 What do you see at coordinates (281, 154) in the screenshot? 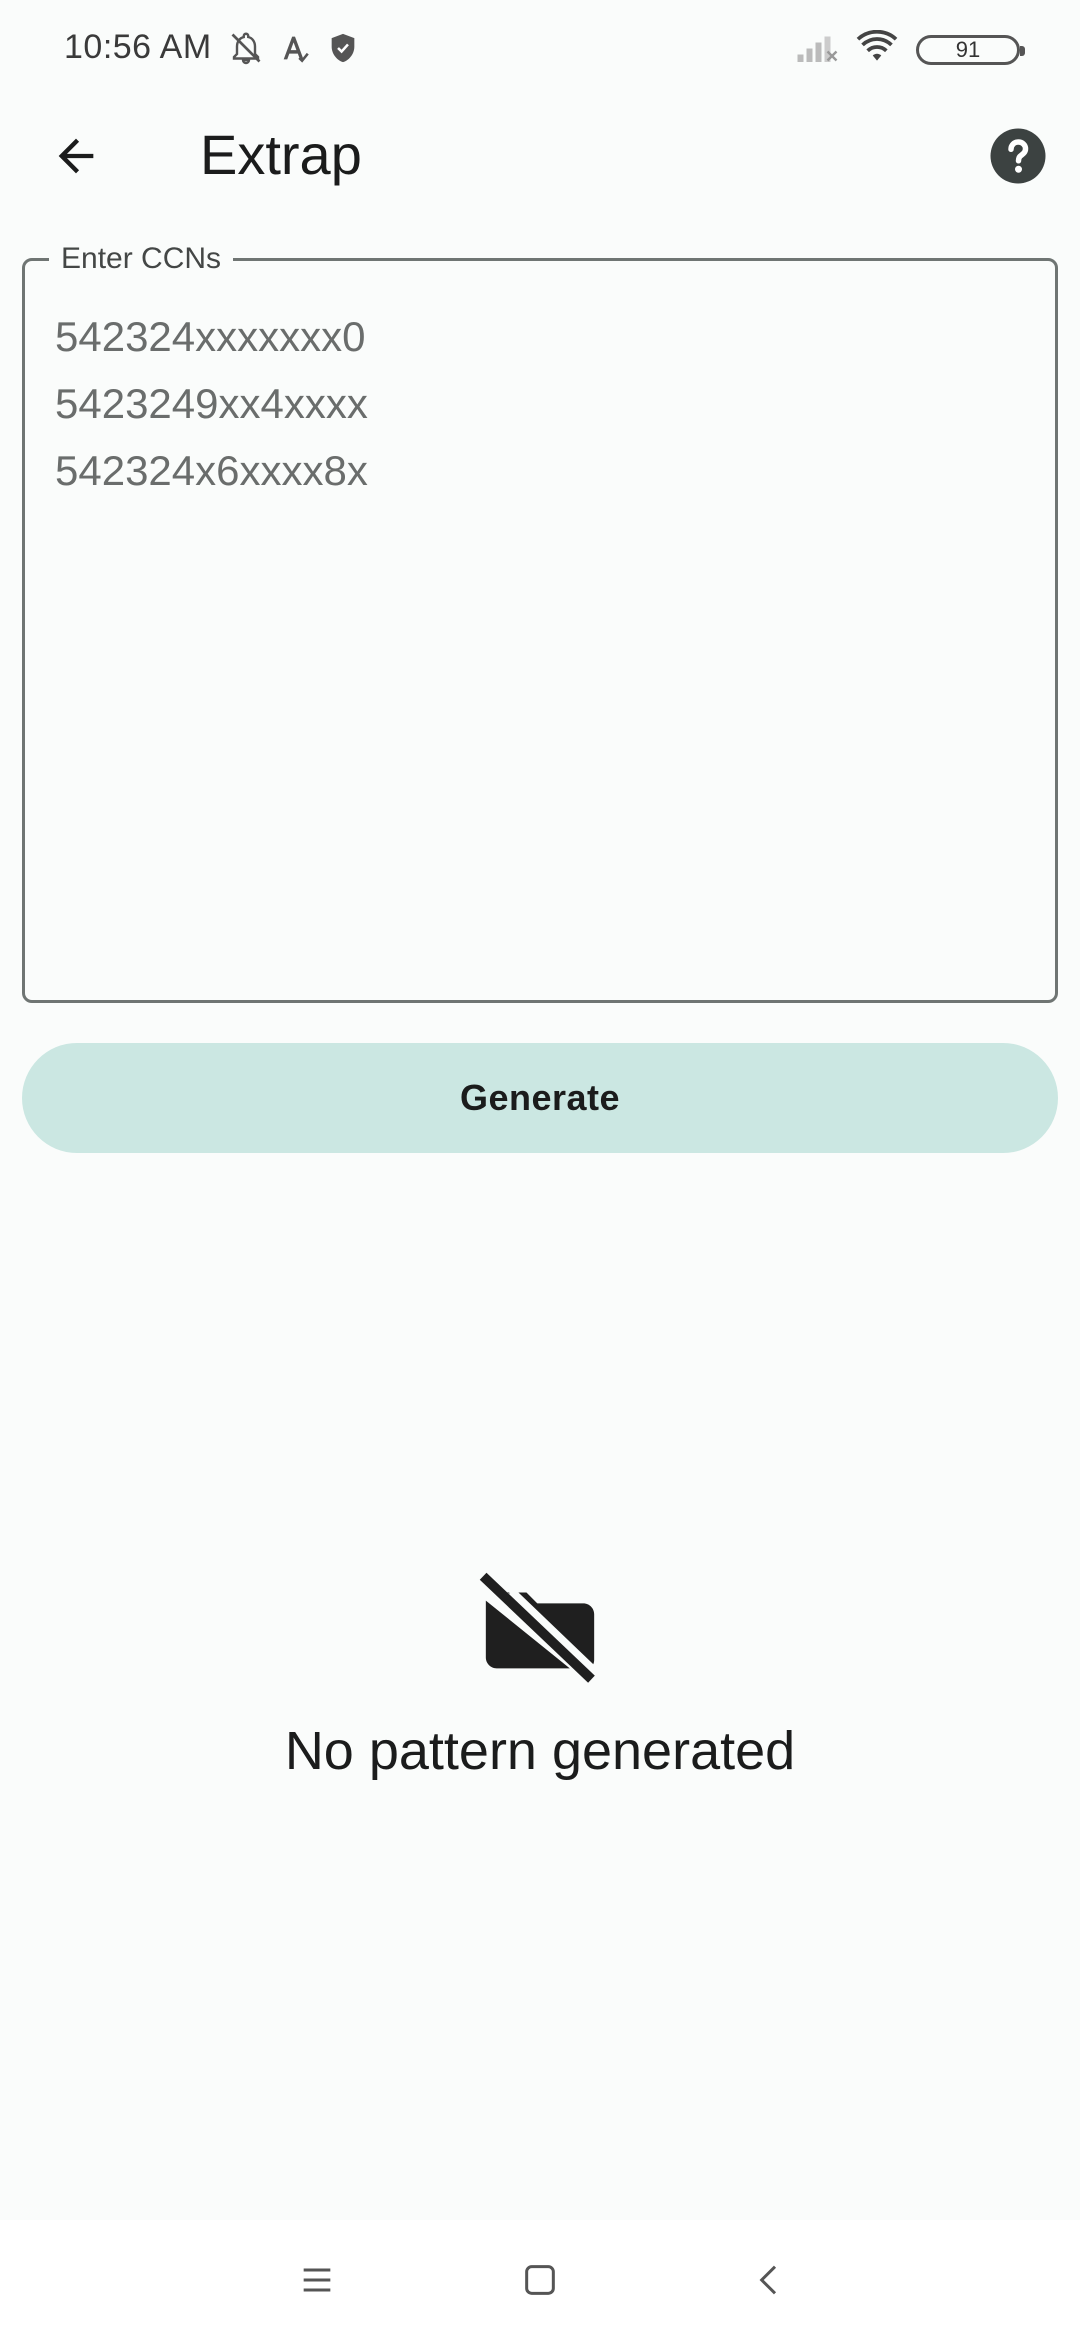
I see `page-title: Extrap` at bounding box center [281, 154].